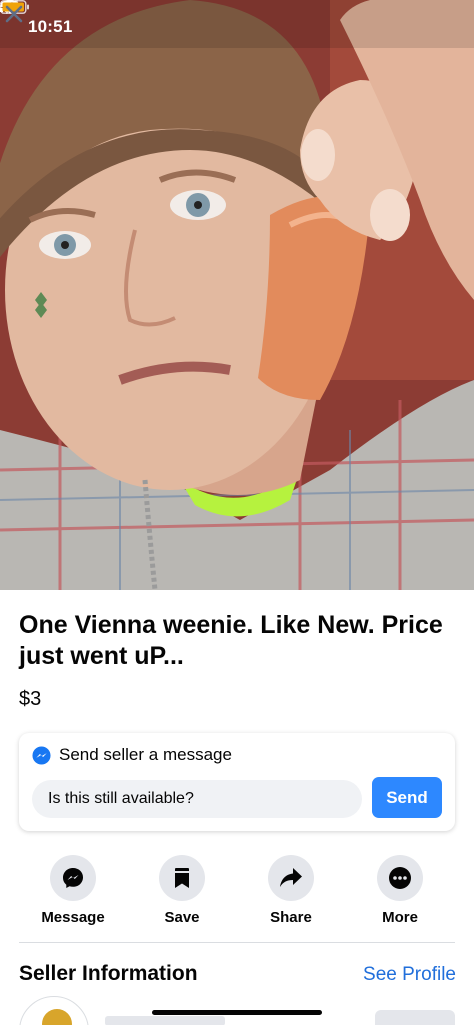  I want to click on more-button: More, so click(400, 889).